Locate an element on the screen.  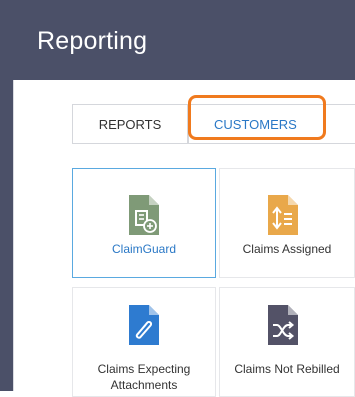
tab-customers-label: CUSTOMERS is located at coordinates (255, 124).